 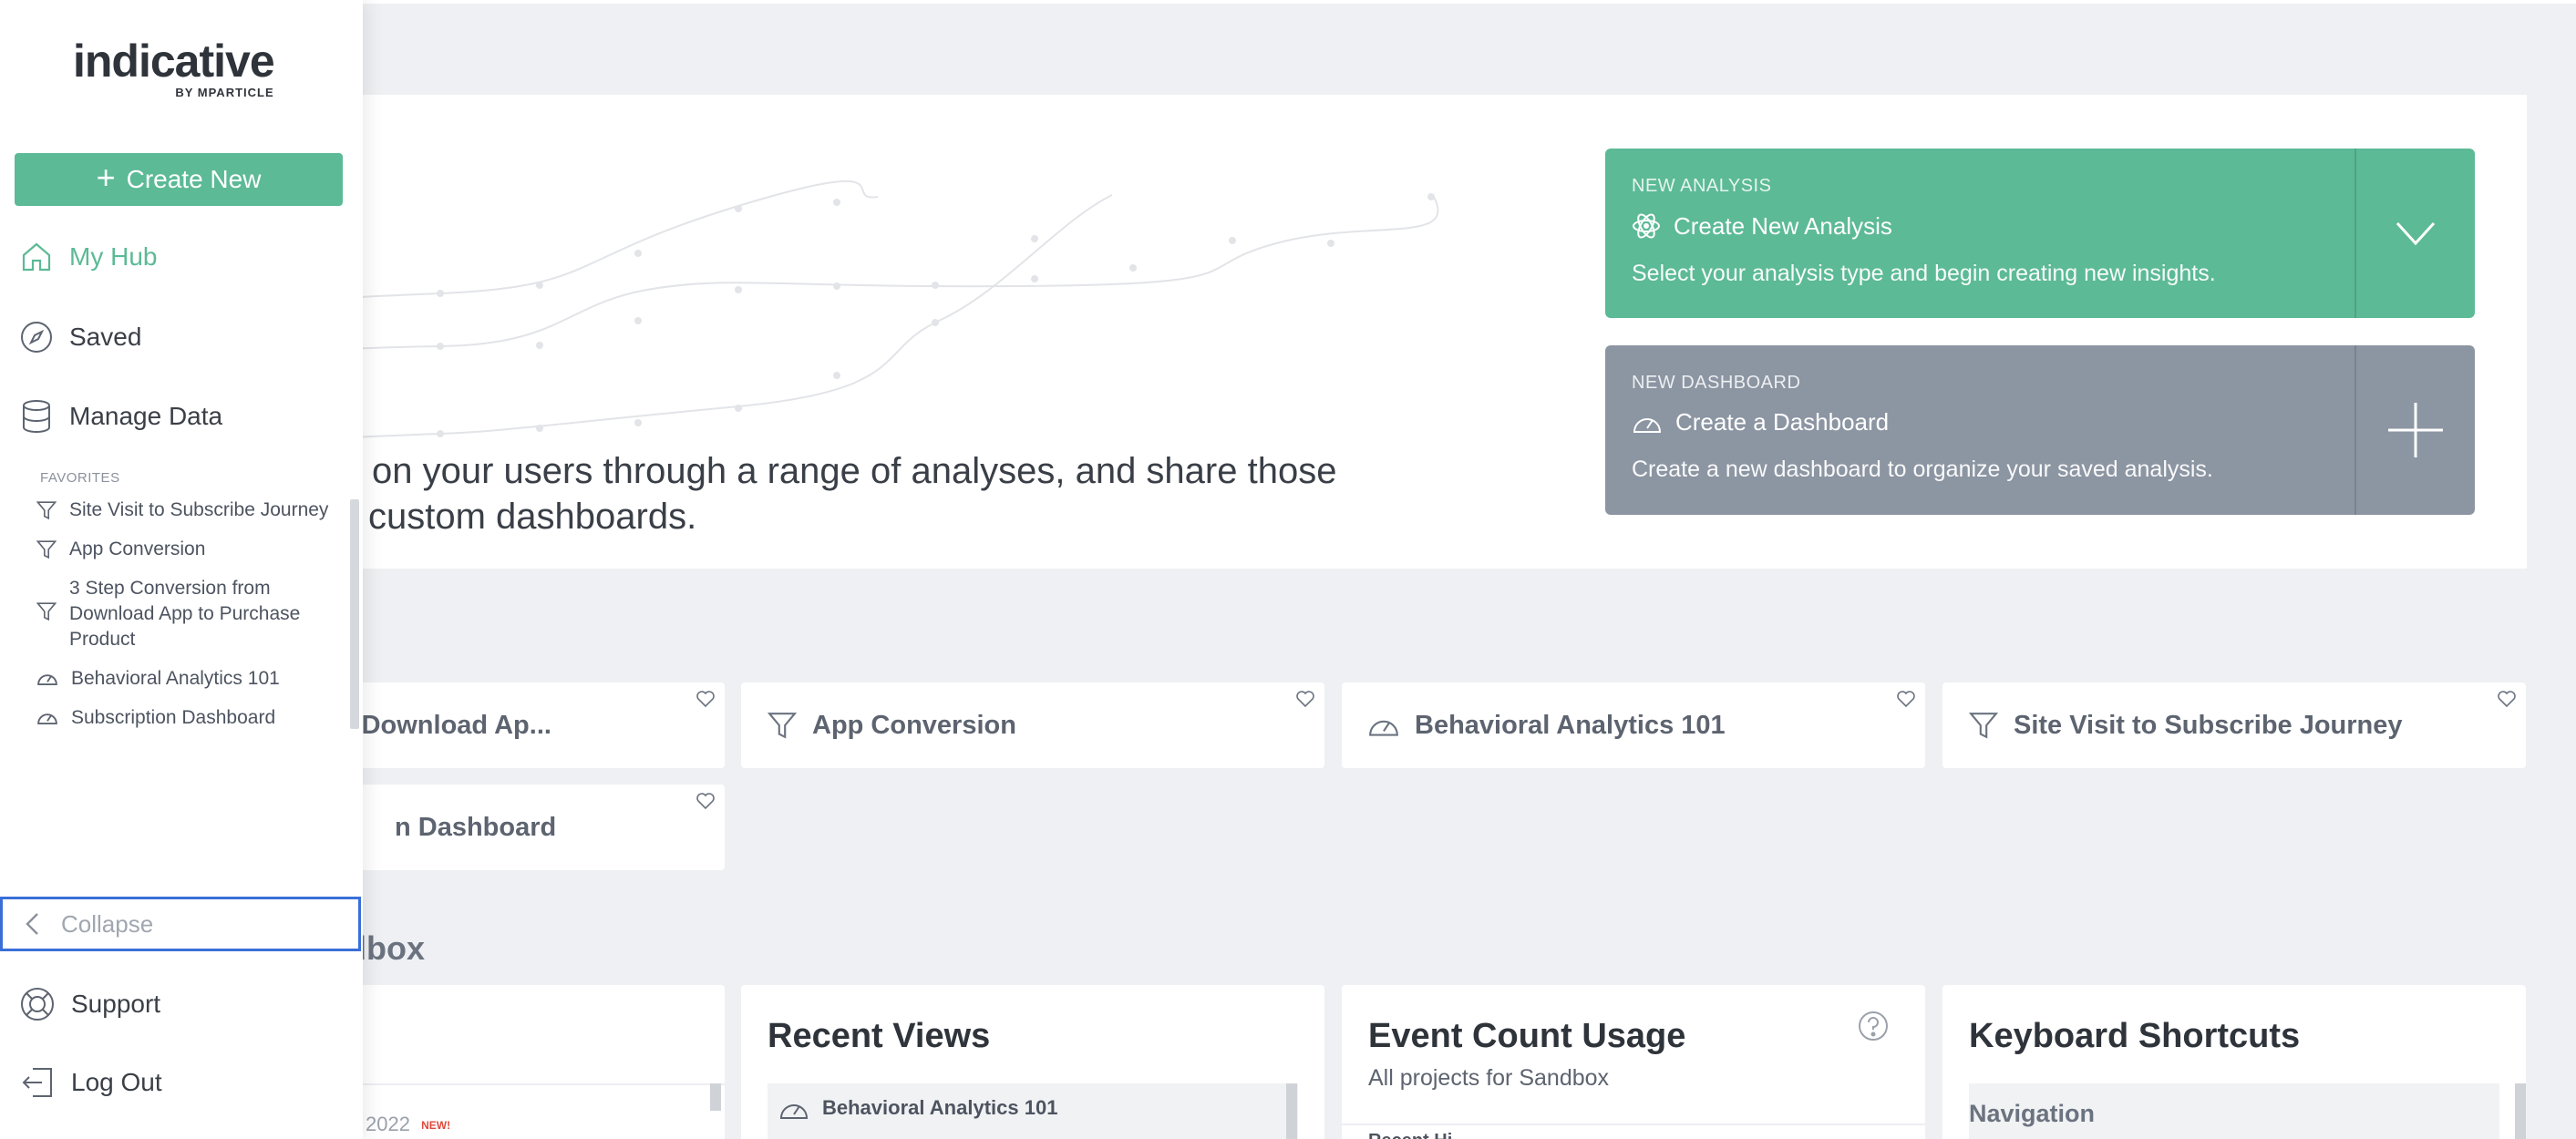 What do you see at coordinates (80, 478) in the screenshot?
I see `favorites-heading: FAVORITES` at bounding box center [80, 478].